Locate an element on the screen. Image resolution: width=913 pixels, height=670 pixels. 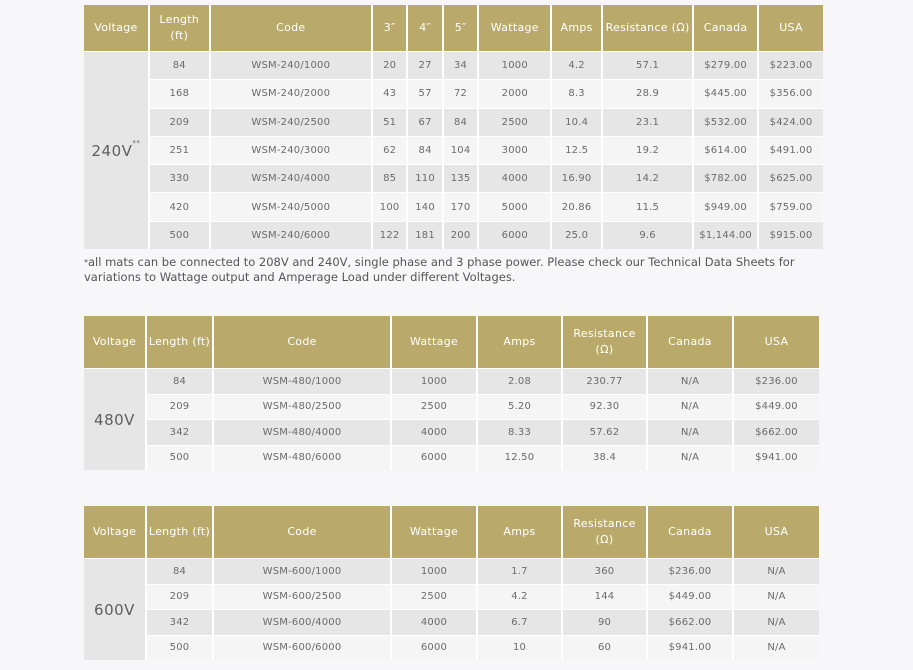
table-cell: 200 is located at coordinates (461, 235).